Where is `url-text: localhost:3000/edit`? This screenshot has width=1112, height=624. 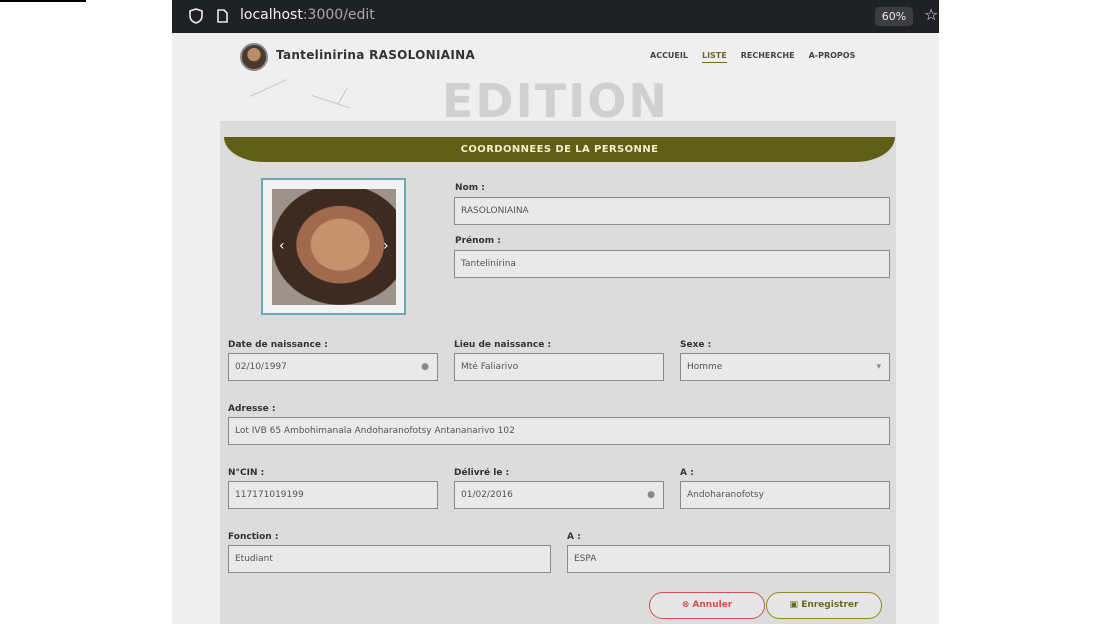
url-text: localhost:3000/edit is located at coordinates (307, 15).